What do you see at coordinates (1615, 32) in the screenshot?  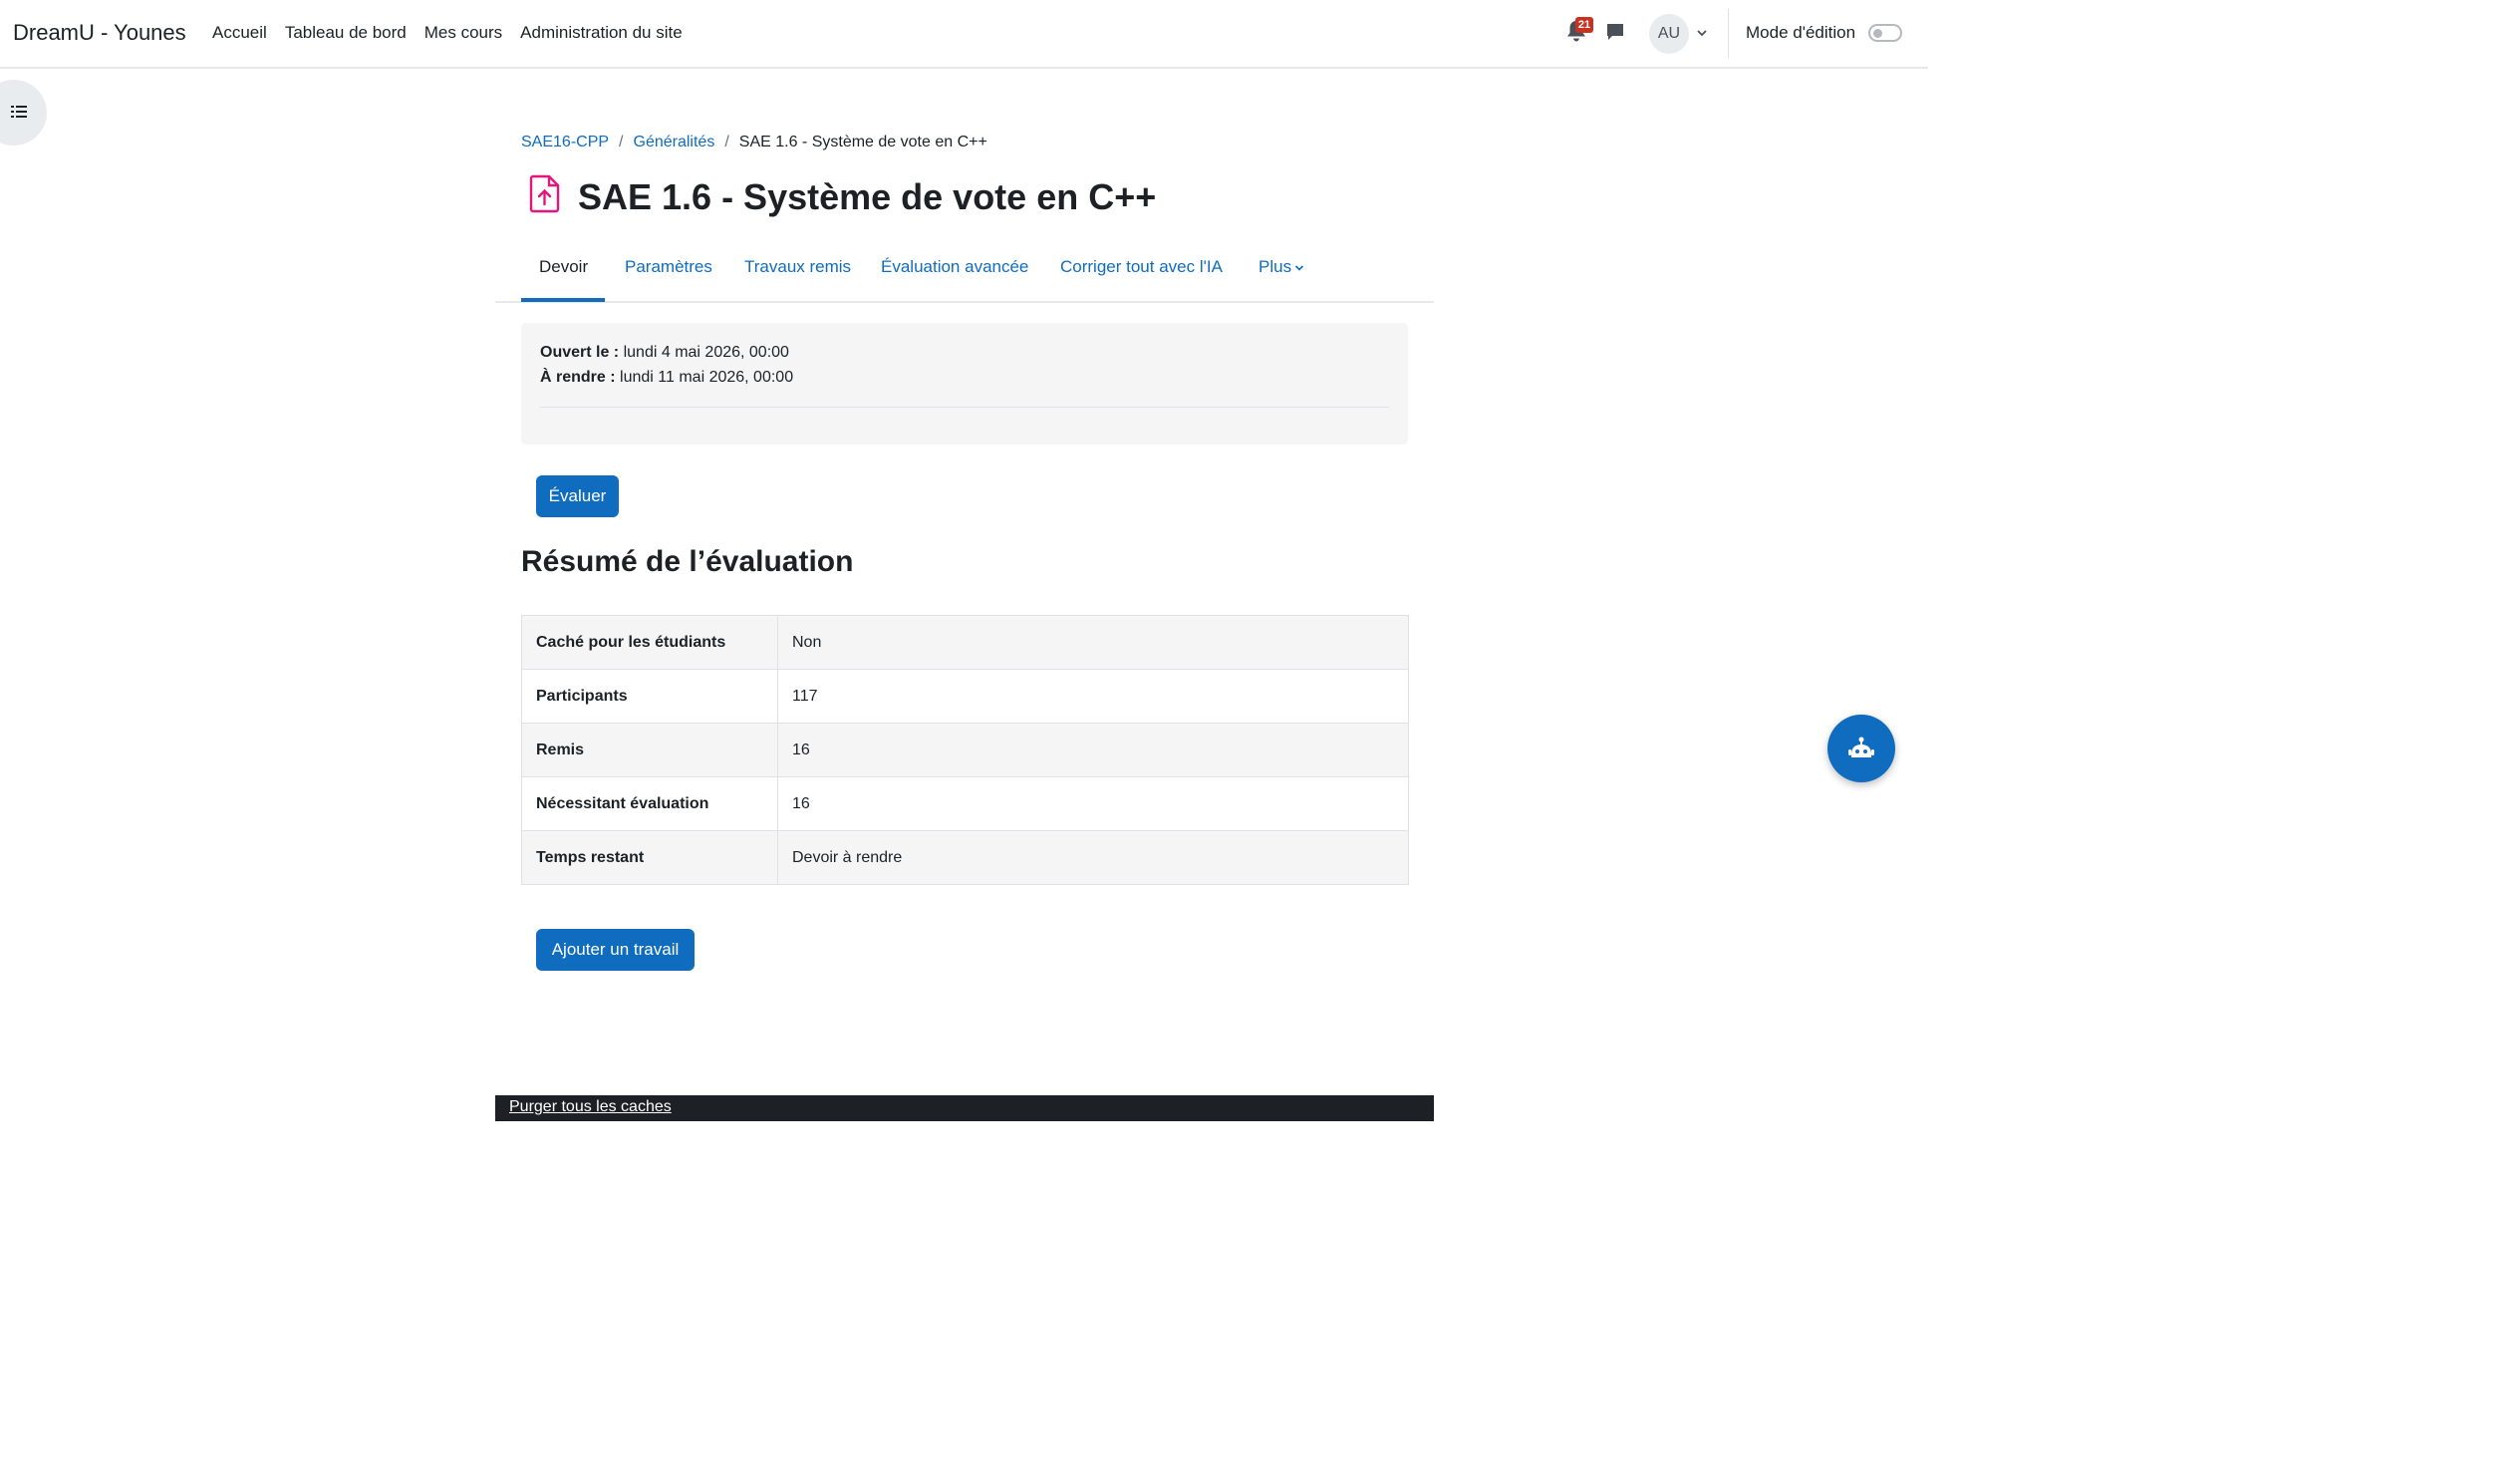 I see `messages-icon` at bounding box center [1615, 32].